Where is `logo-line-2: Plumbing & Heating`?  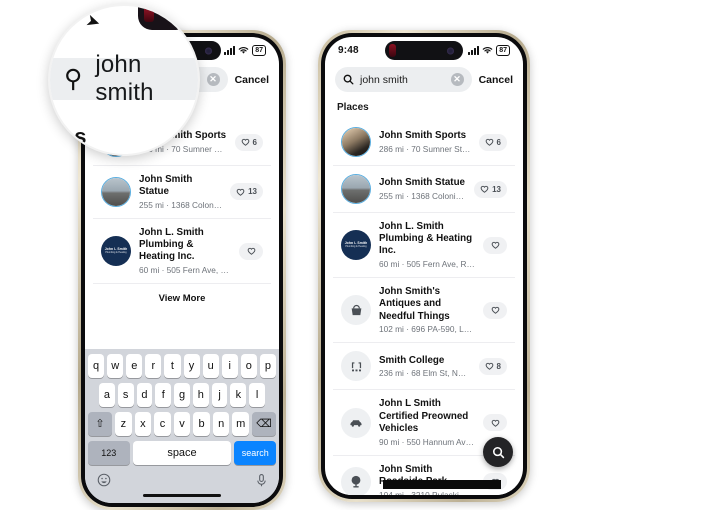
logo-line-2: Plumbing & Heating is located at coordinates (356, 246).